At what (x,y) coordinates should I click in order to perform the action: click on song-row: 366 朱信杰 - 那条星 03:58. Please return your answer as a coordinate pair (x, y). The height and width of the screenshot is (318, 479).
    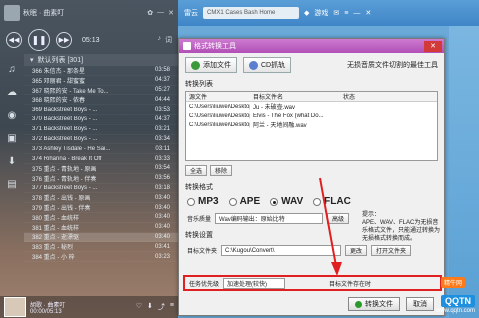
    Looking at the image, I should click on (101, 71).